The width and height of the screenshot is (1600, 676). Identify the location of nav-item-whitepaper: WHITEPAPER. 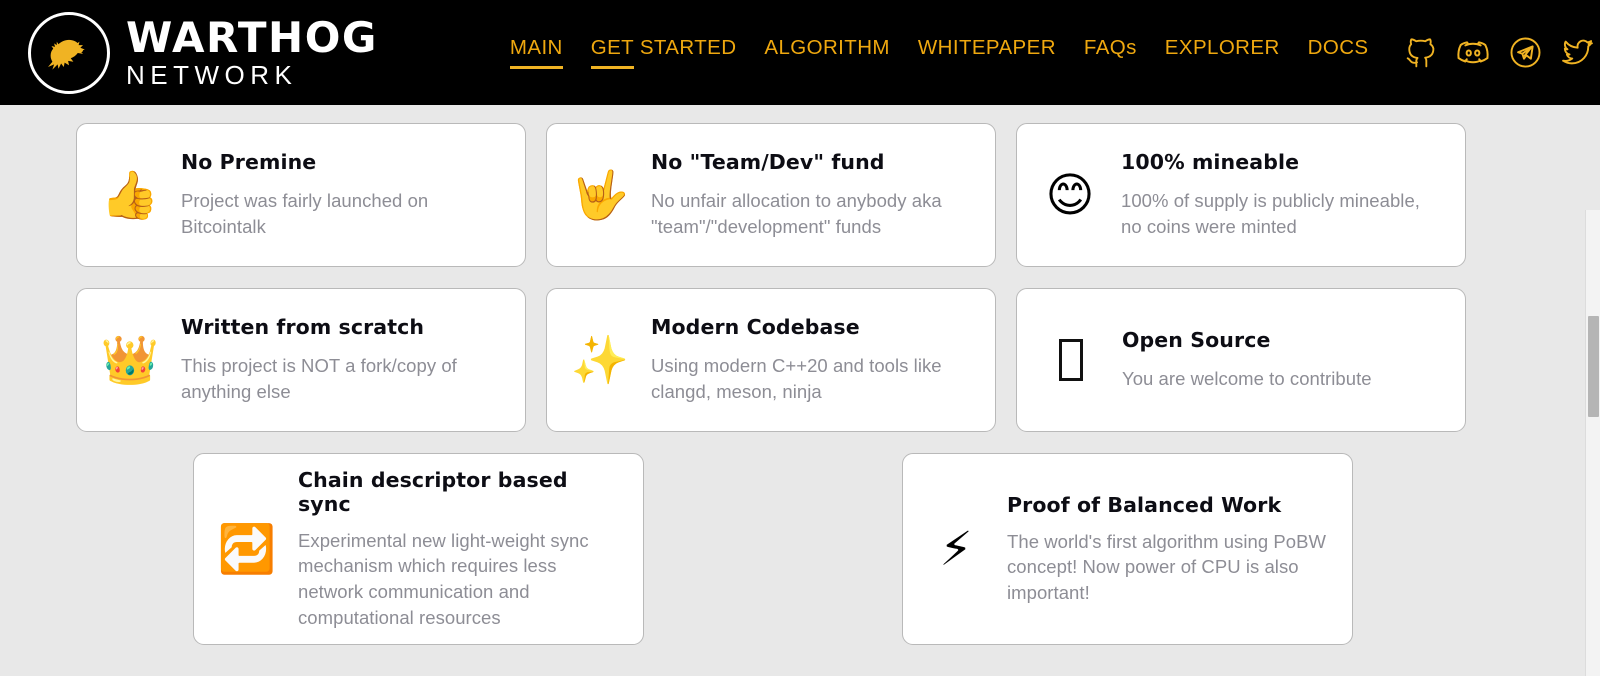
(987, 52).